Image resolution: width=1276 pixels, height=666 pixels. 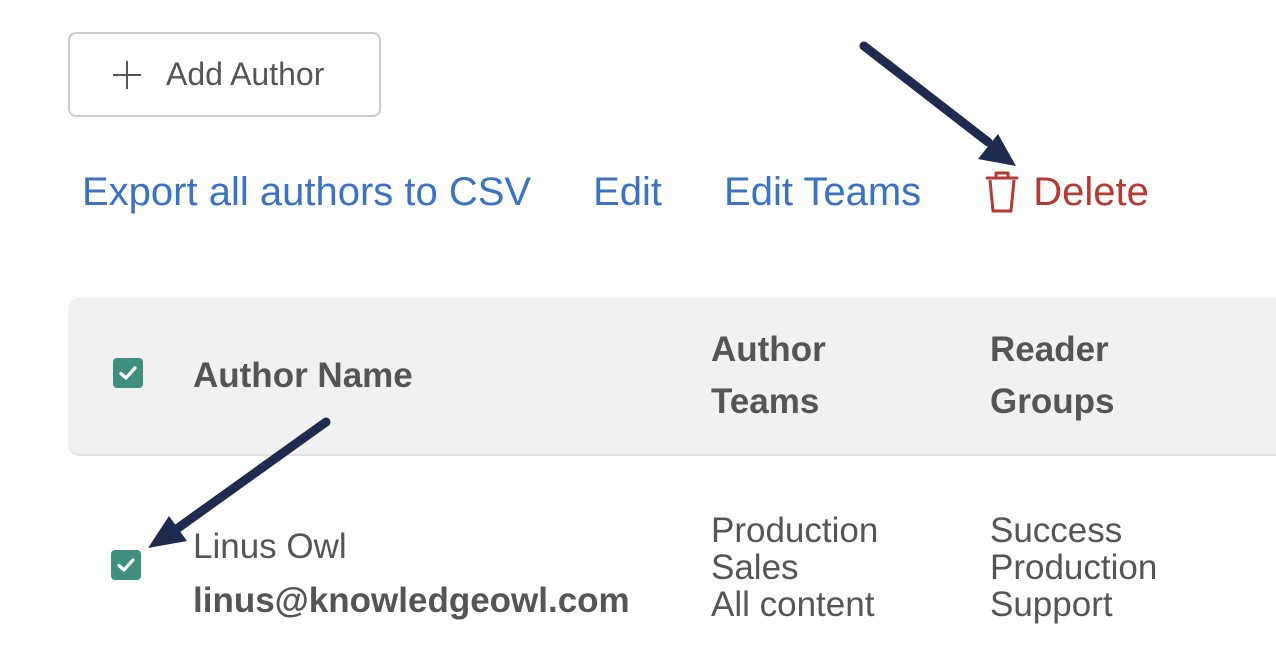 What do you see at coordinates (245, 74) in the screenshot?
I see `add-author-label: Add Author` at bounding box center [245, 74].